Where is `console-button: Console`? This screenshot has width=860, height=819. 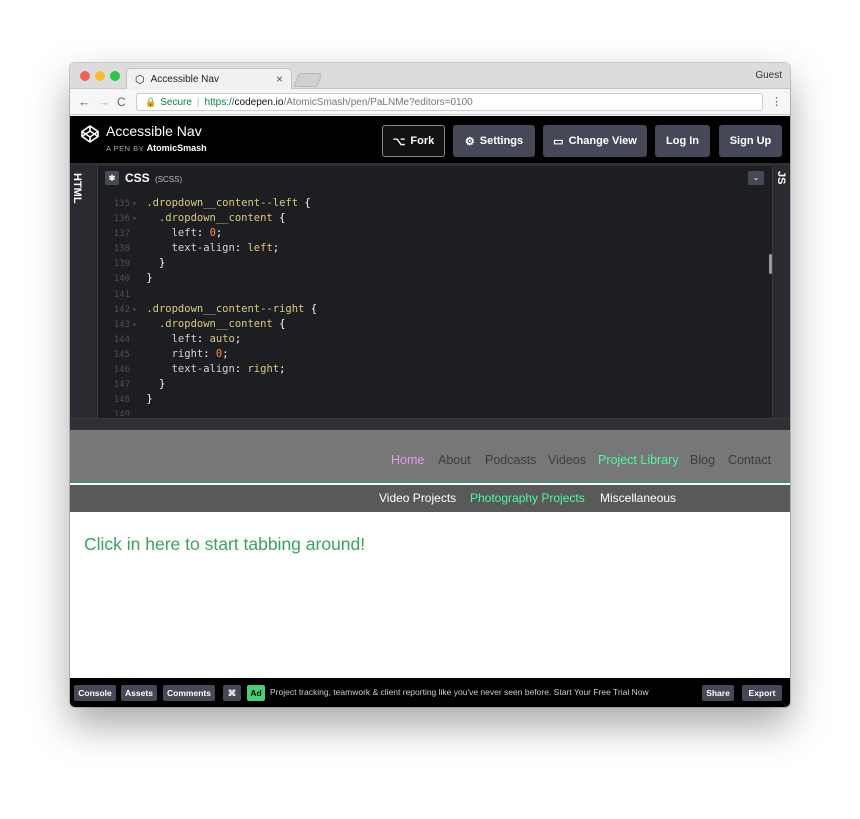
console-button: Console is located at coordinates (95, 693).